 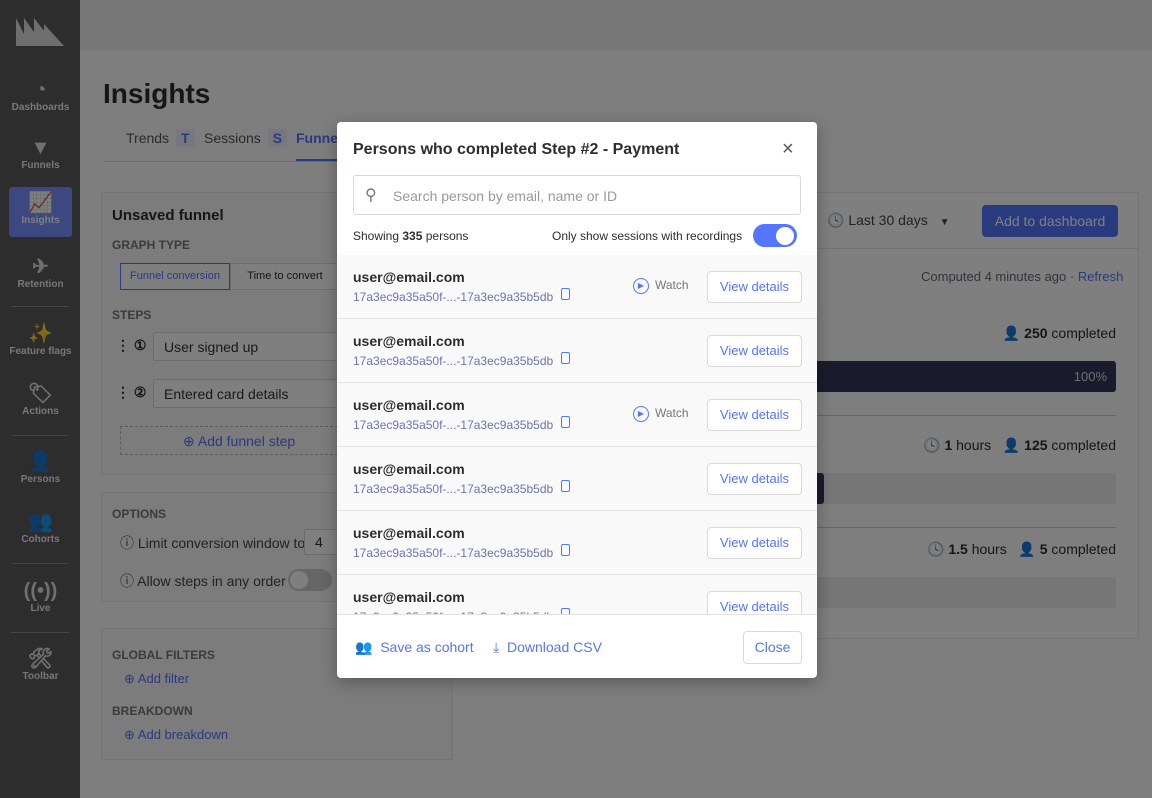 I want to click on search-placeholder: Search person by email, name or ID, so click(x=505, y=196).